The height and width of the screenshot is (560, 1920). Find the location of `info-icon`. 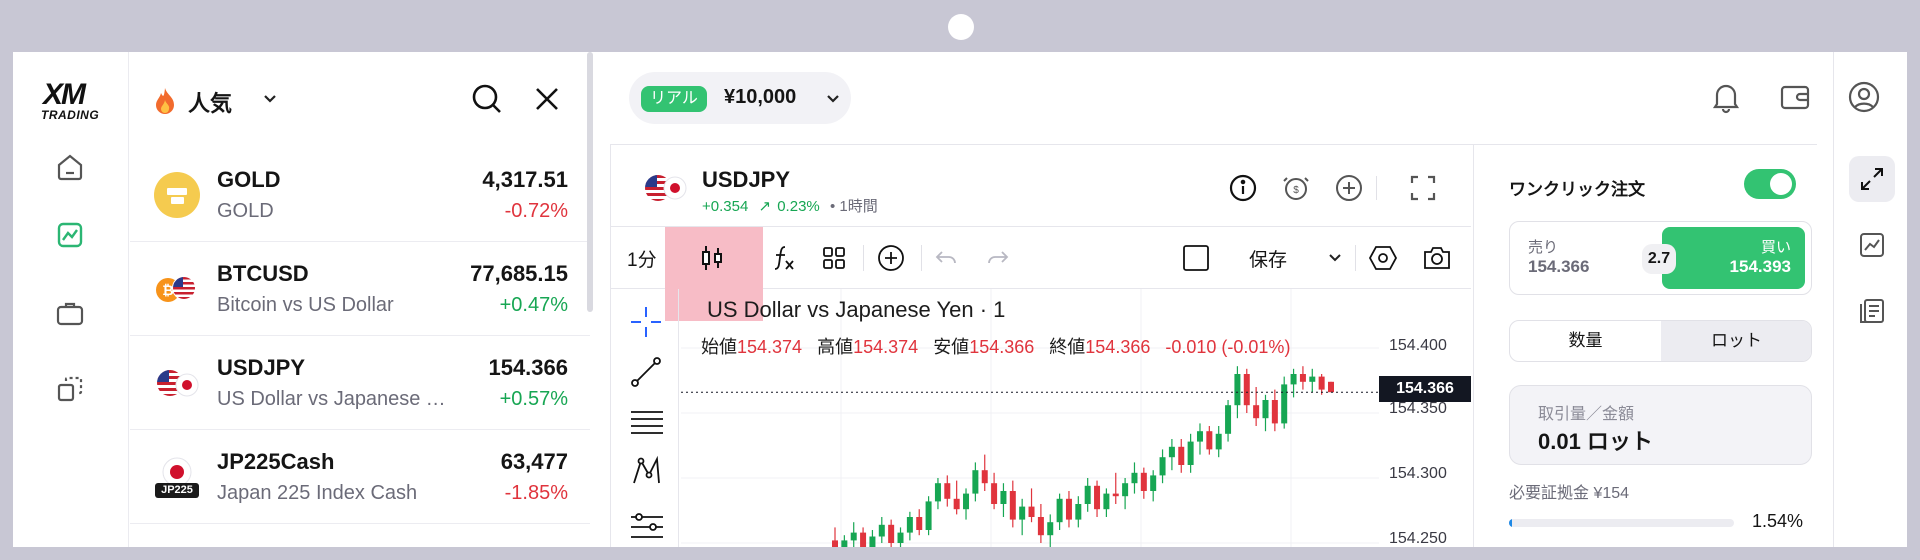

info-icon is located at coordinates (1243, 190).